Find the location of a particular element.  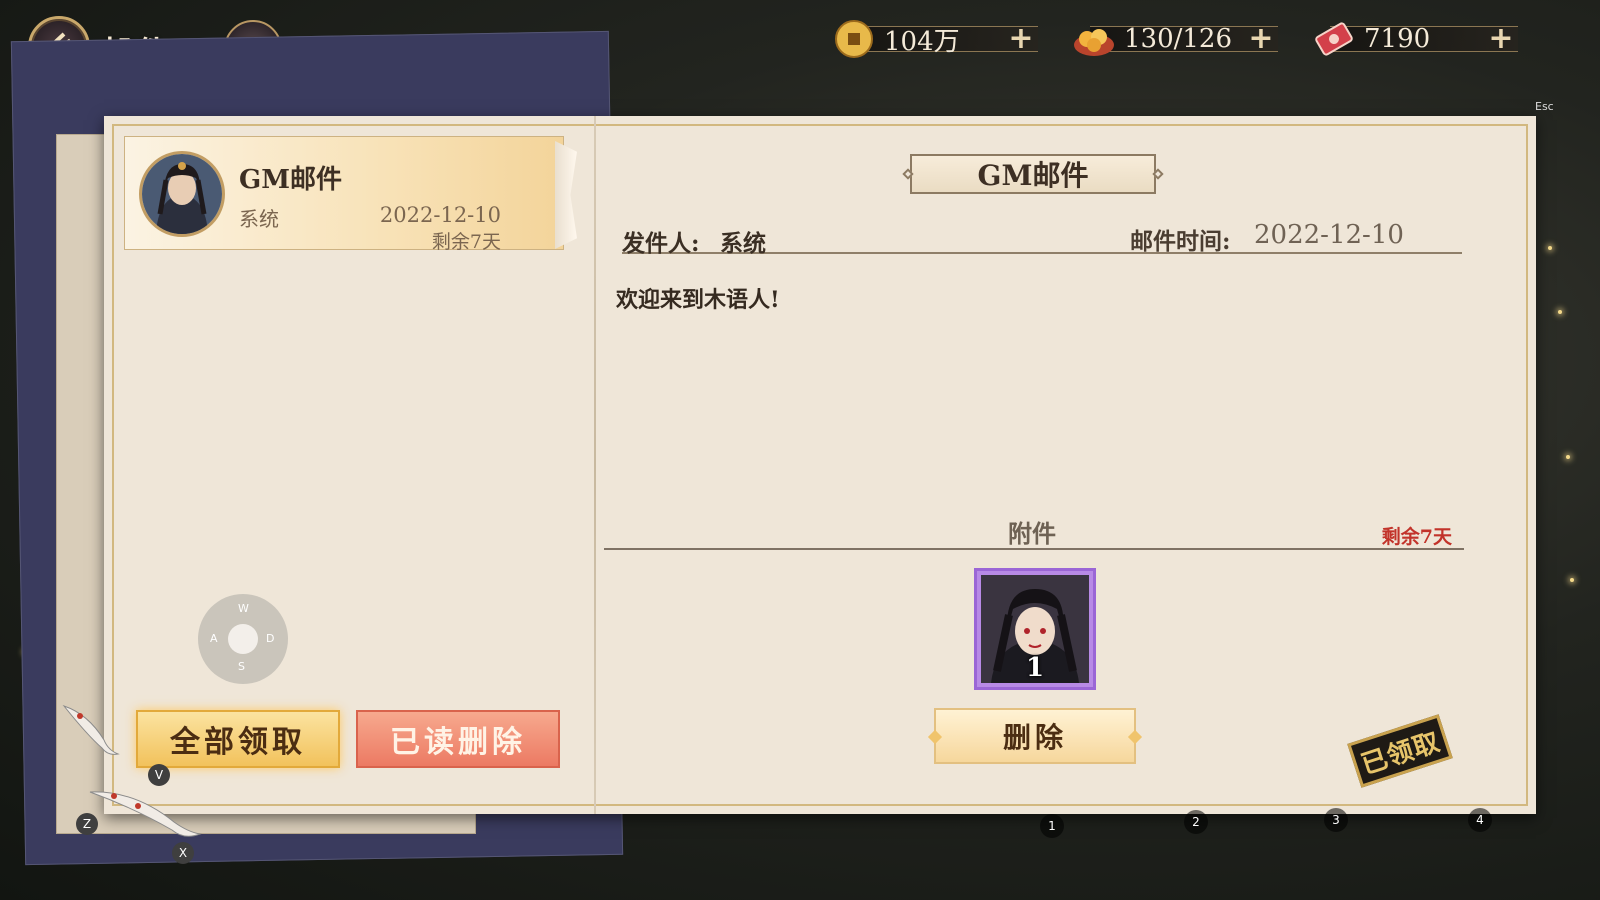

resource-value: 104万 is located at coordinates (922, 41).